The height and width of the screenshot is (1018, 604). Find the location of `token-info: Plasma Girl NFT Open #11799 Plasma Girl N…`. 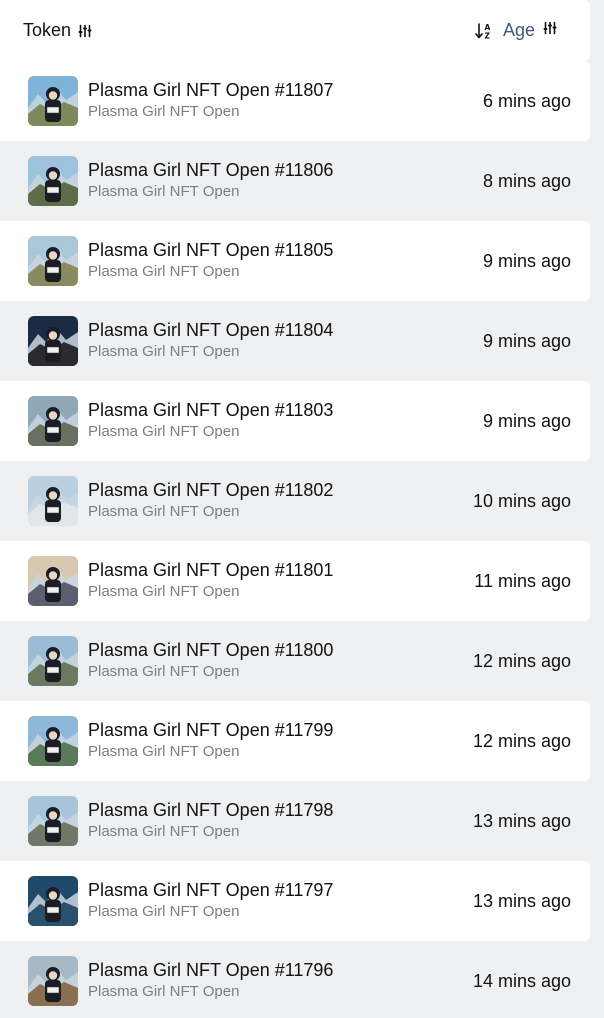

token-info: Plasma Girl NFT Open #11799 Plasma Girl N… is located at coordinates (280, 741).